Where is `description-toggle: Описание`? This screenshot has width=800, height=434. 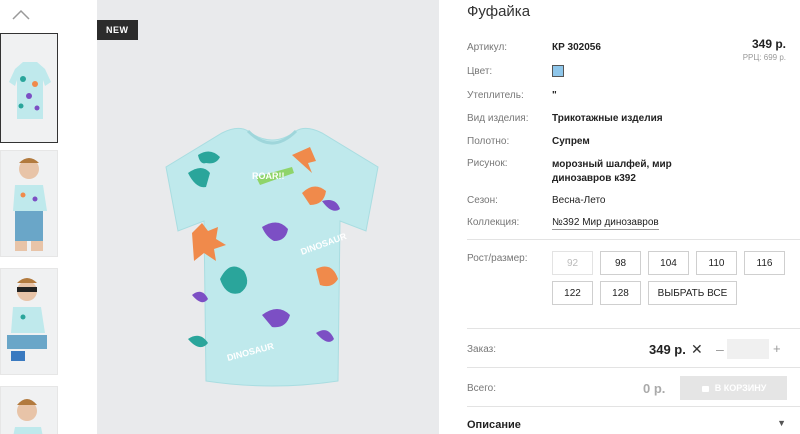
description-toggle: Описание is located at coordinates (494, 425).